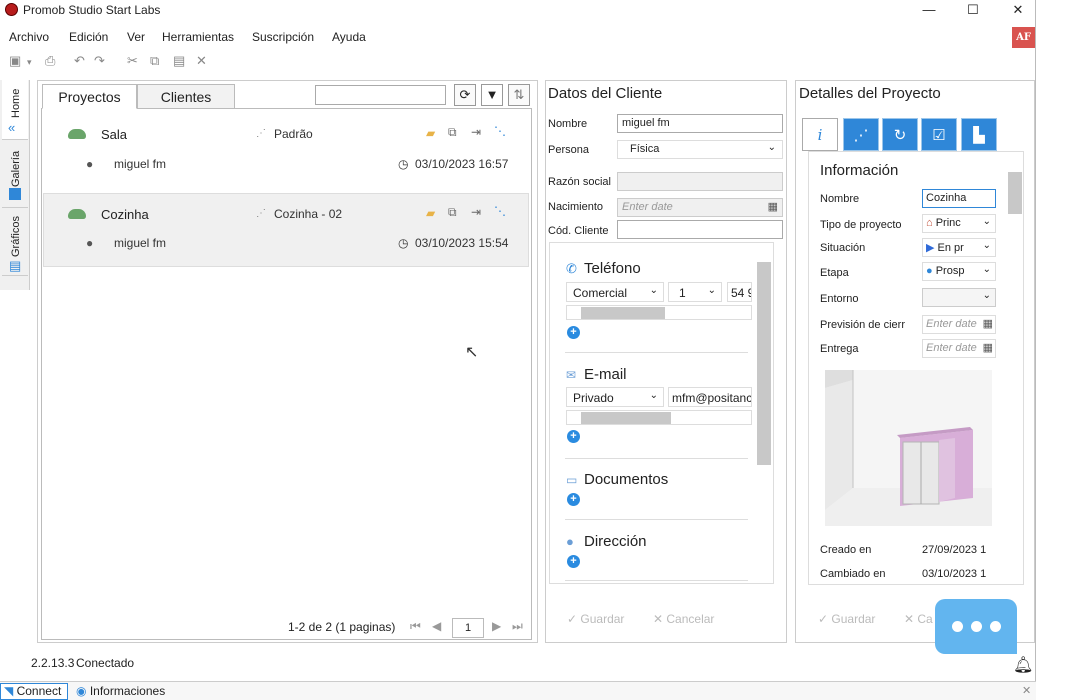 This screenshot has height=700, width=1080. I want to click on close-button: ✕, so click(1018, 10).